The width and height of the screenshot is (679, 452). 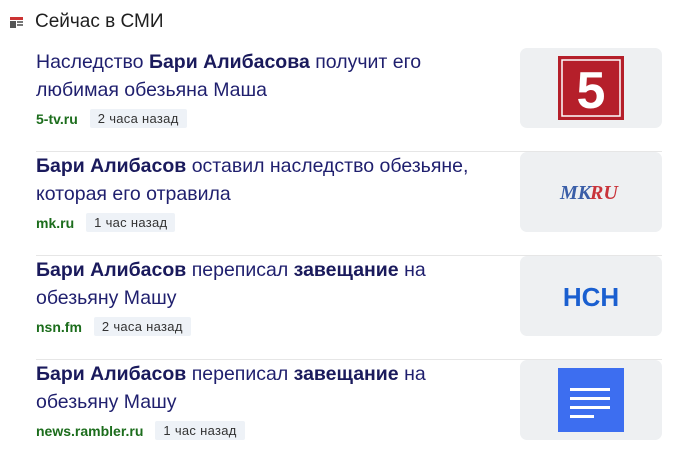 What do you see at coordinates (591, 91) in the screenshot?
I see `svg-text: 5` at bounding box center [591, 91].